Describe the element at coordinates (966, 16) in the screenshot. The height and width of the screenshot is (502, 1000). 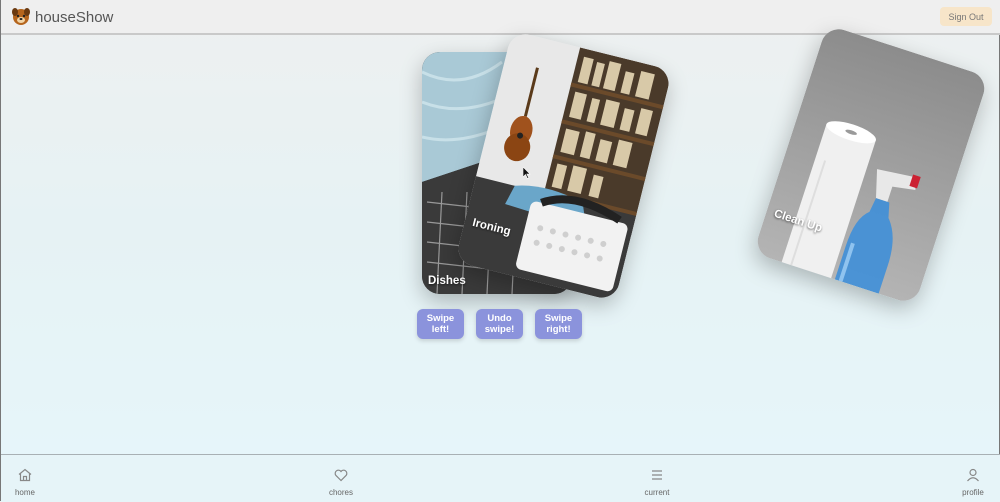
I see `sign-out-button: Sign Out` at that location.